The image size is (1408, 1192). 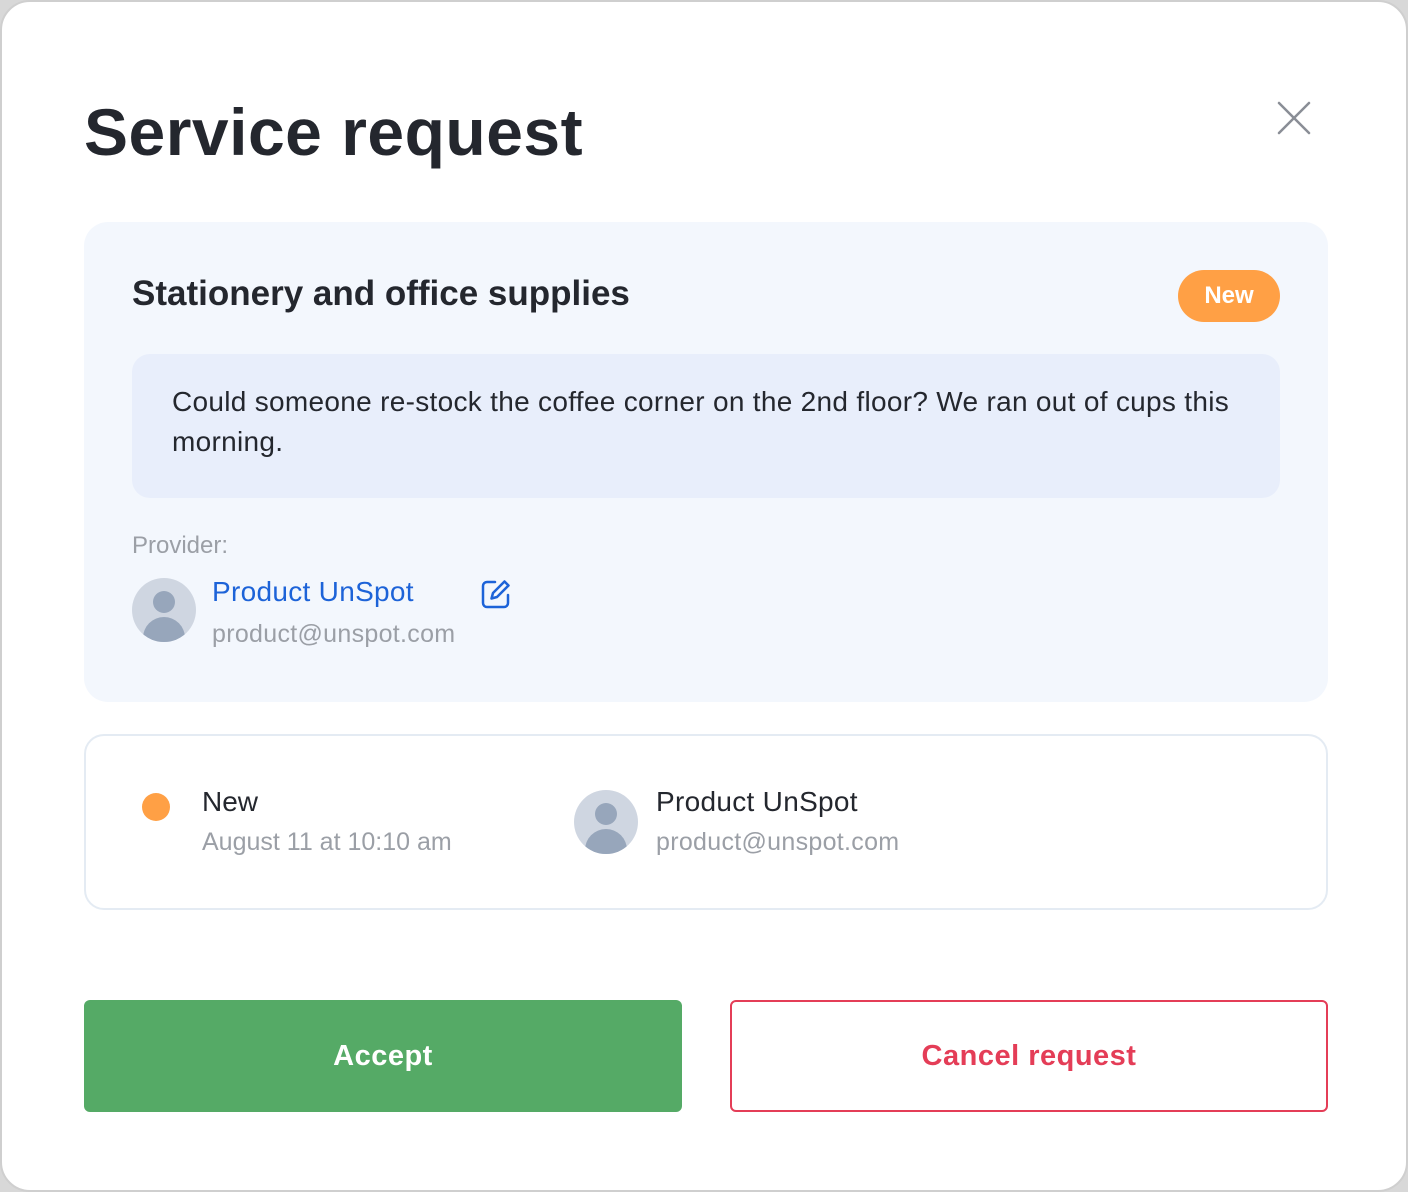 I want to click on provider-avatar, so click(x=164, y=610).